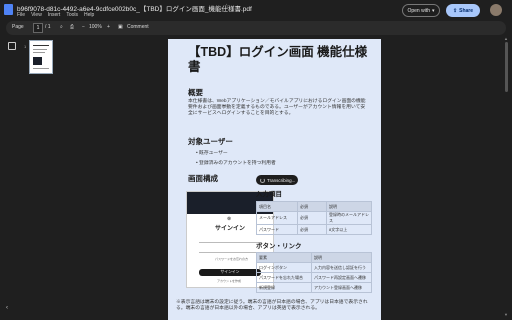 The width and height of the screenshot is (512, 320). What do you see at coordinates (230, 250) in the screenshot?
I see `mockup-password-field` at bounding box center [230, 250].